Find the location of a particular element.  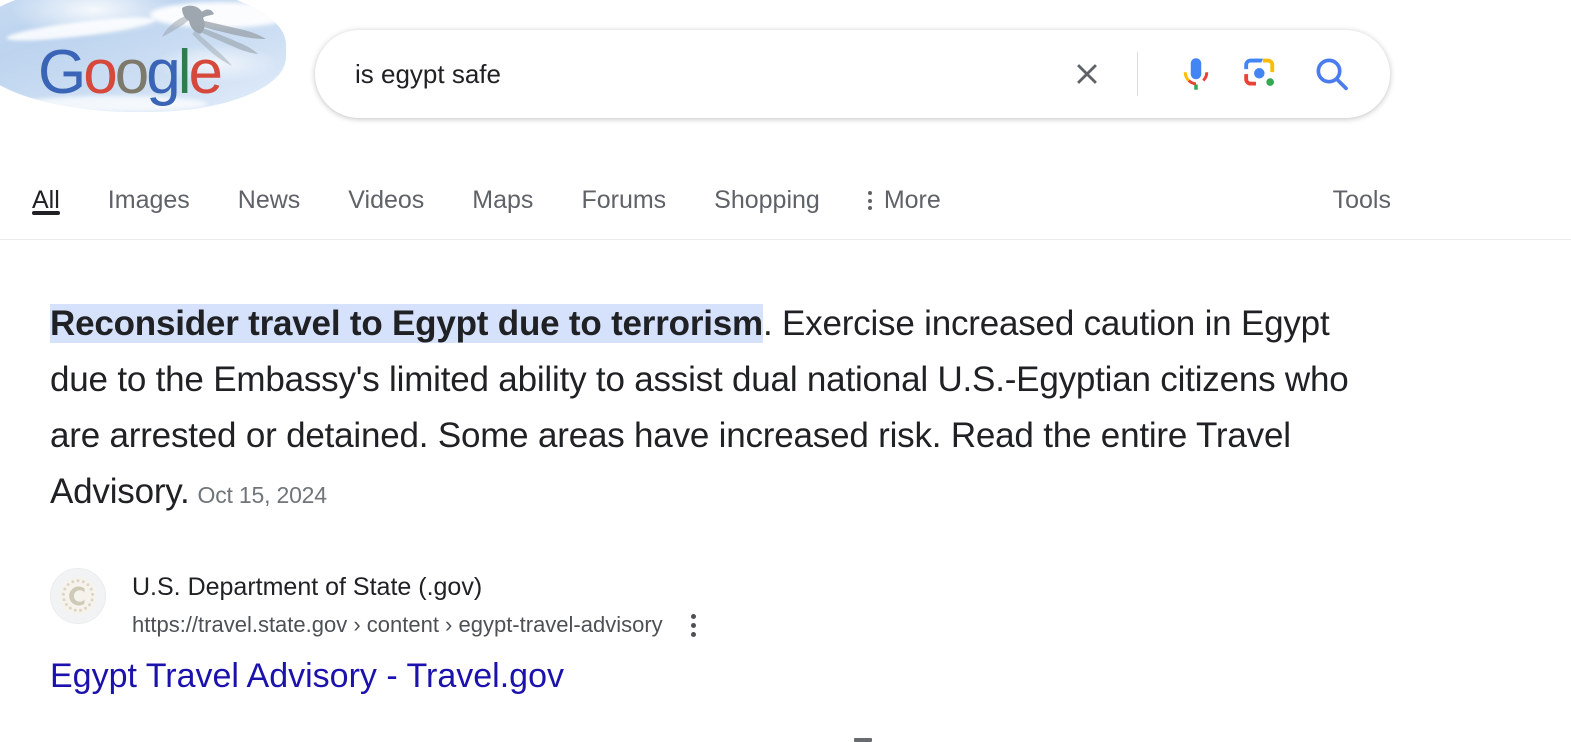

tools-button: Tools is located at coordinates (1362, 181).